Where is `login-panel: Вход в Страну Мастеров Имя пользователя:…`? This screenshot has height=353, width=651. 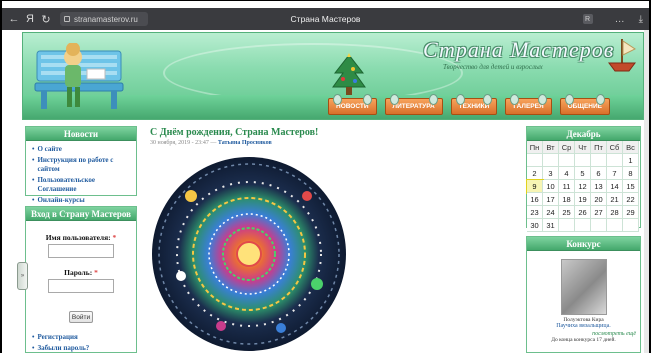 login-panel: Вход в Страну Мастеров Имя пользователя:… is located at coordinates (81, 279).